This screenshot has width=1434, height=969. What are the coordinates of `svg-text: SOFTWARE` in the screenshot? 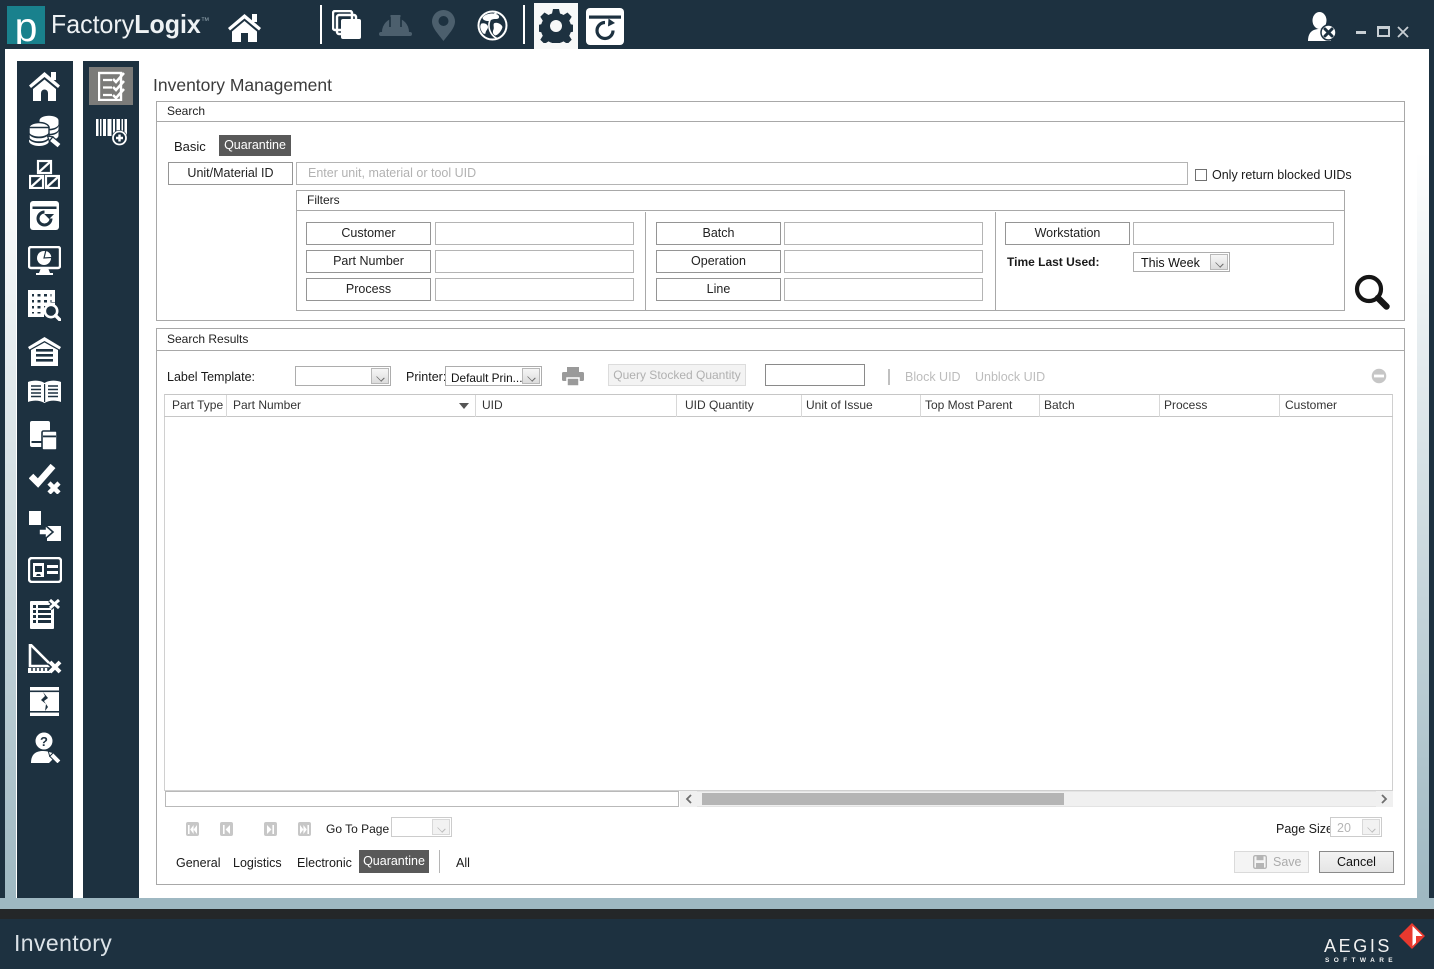 It's located at (1361, 960).